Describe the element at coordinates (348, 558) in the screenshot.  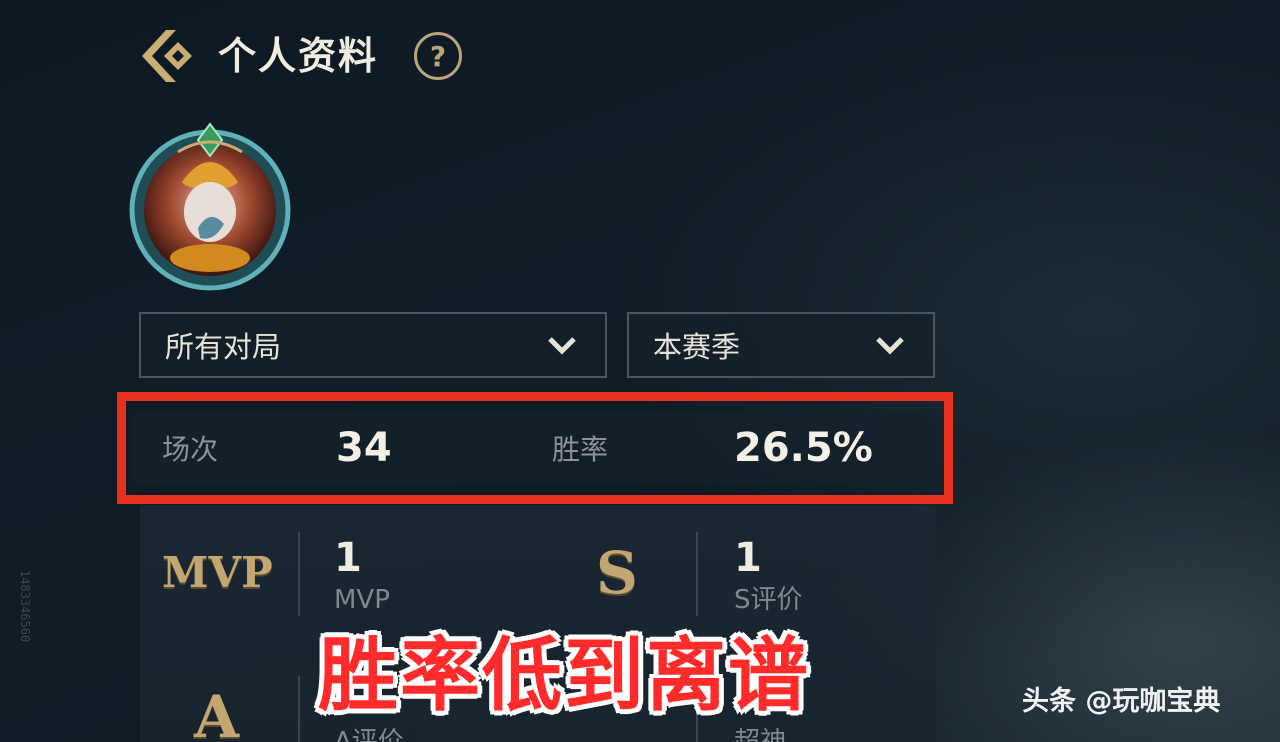
I see `mvp-count: 1` at that location.